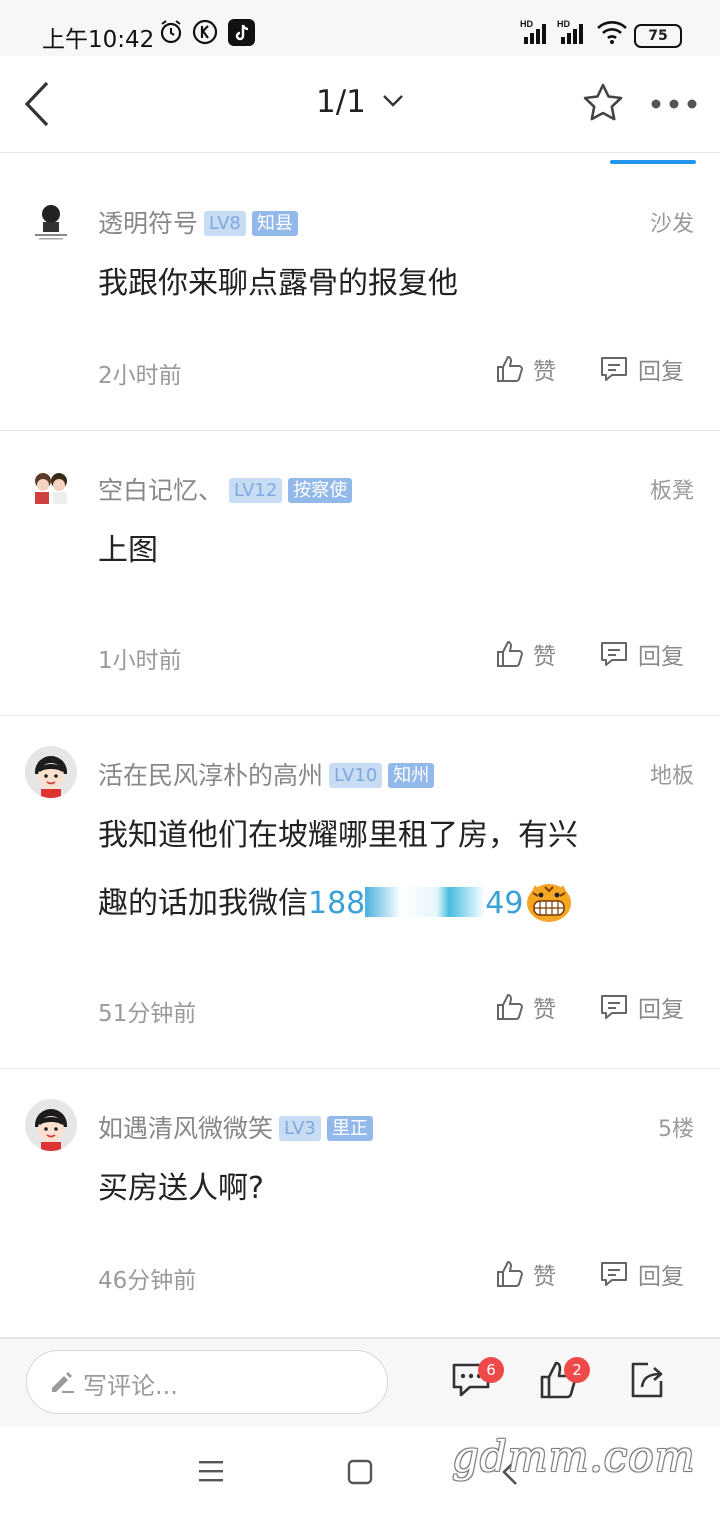 This screenshot has height=1520, width=720. What do you see at coordinates (210, 775) in the screenshot?
I see `author-name: 活在民风淳朴的高州` at bounding box center [210, 775].